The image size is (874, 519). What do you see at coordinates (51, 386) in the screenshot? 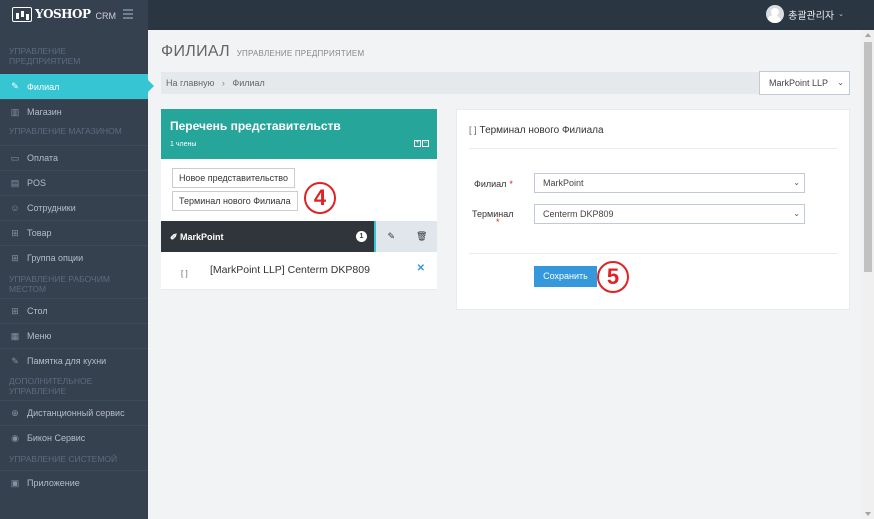
I see `sidebar-section-heading: ДОПОЛНИТЕЛЬНОЕ УПРАВЛЕНИЕ` at bounding box center [51, 386].